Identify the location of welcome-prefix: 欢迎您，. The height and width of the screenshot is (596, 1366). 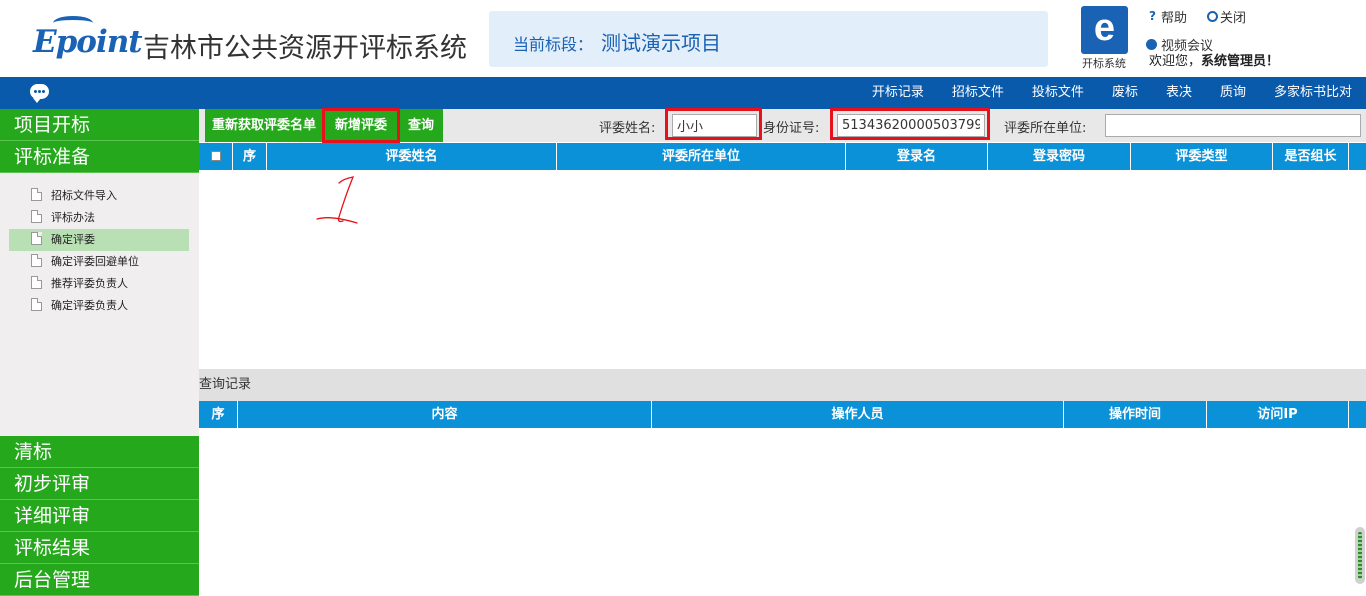
(1175, 61).